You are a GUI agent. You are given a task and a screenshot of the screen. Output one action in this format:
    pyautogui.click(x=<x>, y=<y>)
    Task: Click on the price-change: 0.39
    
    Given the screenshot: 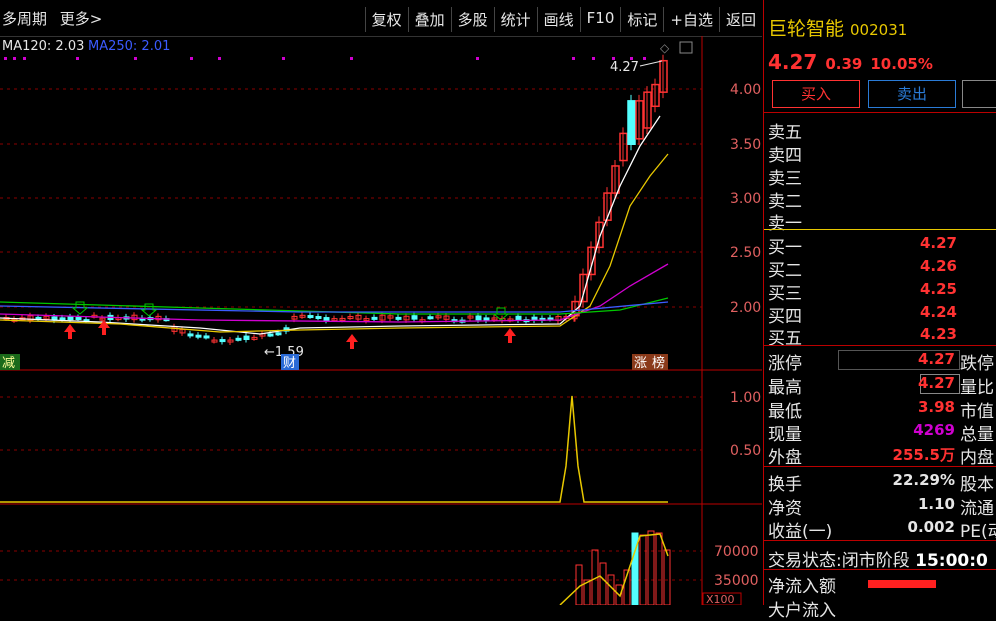 What is the action you would take?
    pyautogui.click(x=844, y=64)
    